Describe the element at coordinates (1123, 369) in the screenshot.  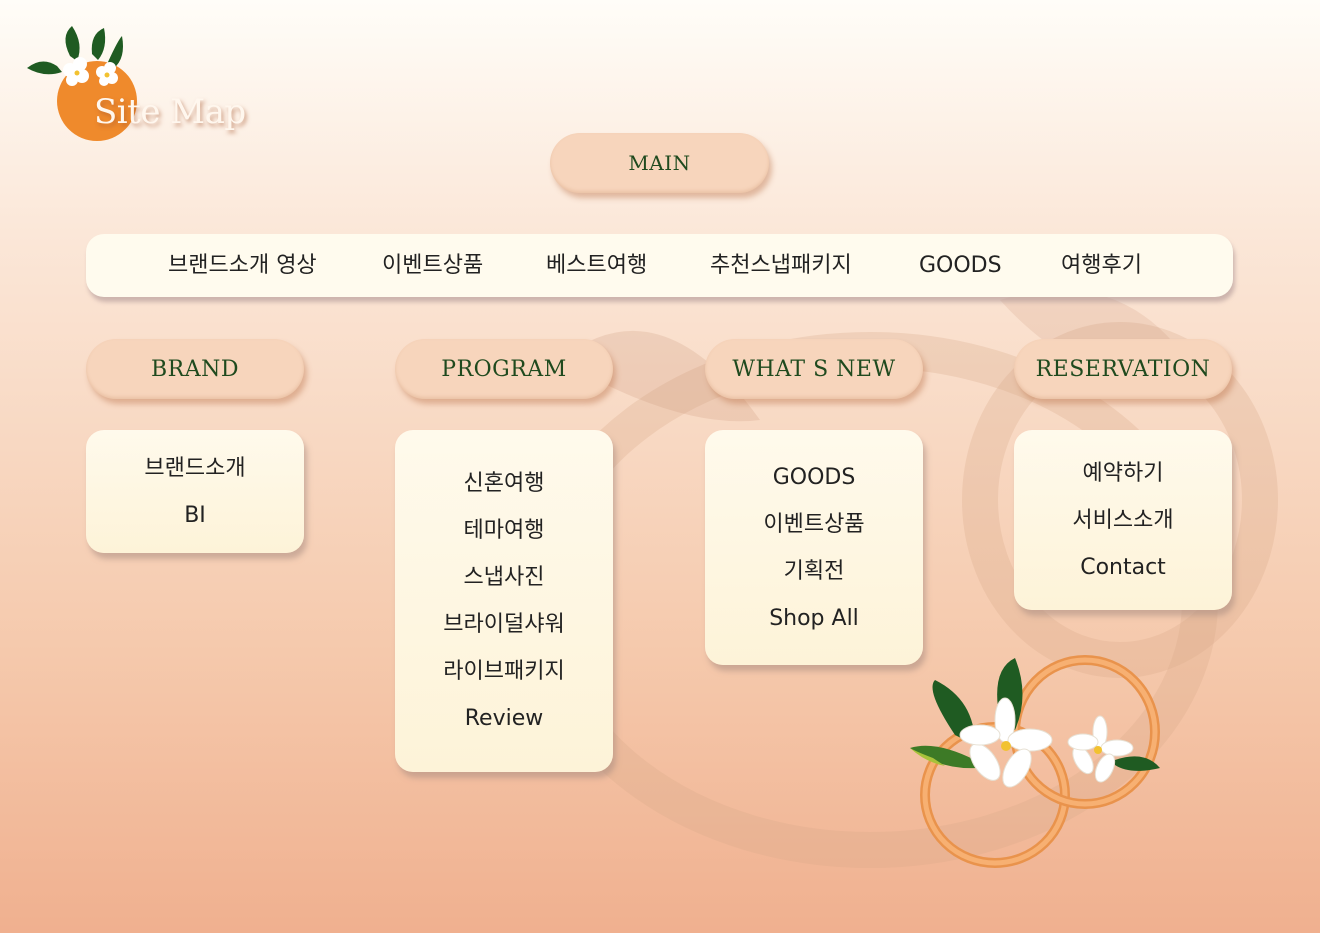
I see `section-reservation-label: RESERVATION` at that location.